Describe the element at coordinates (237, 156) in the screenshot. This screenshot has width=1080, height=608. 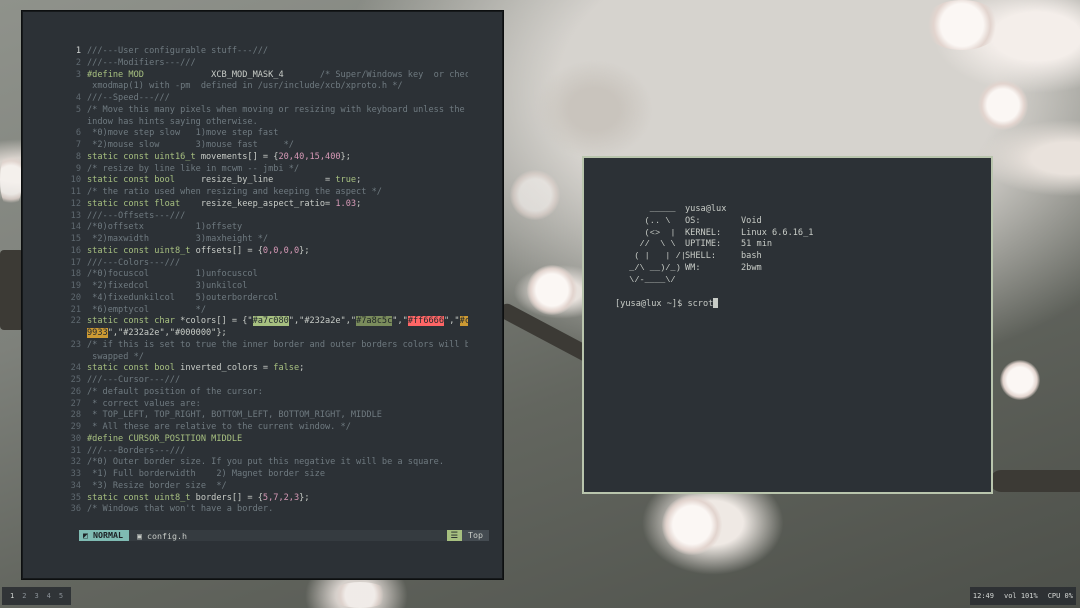
I see `code-token: movements[] = {` at that location.